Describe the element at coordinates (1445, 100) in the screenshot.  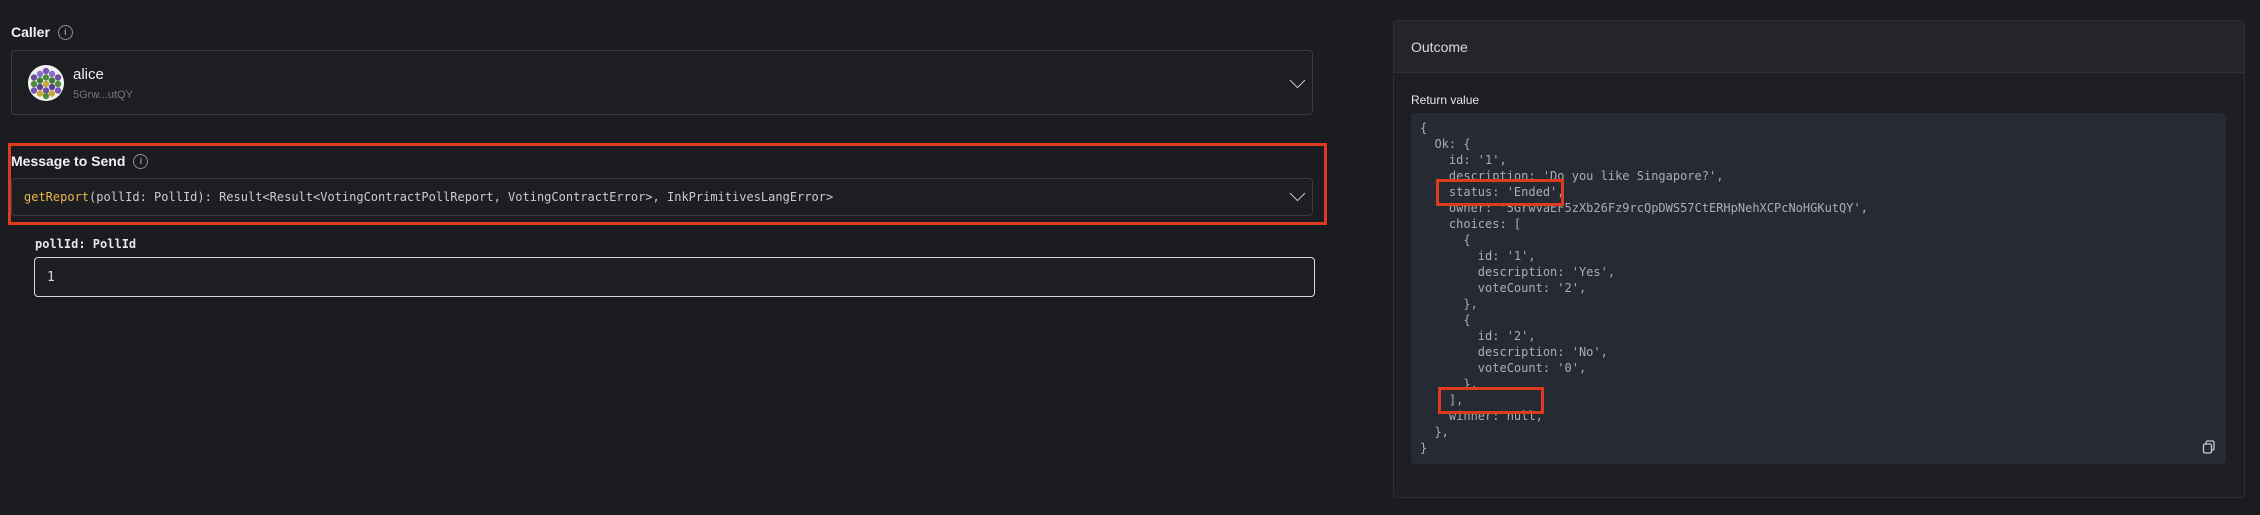
I see `return-value-label: Return value` at that location.